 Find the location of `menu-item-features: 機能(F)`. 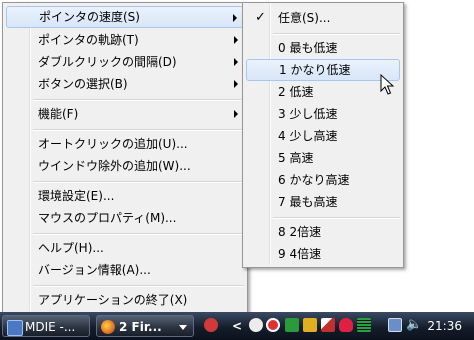

menu-item-features: 機能(F) is located at coordinates (125, 114).